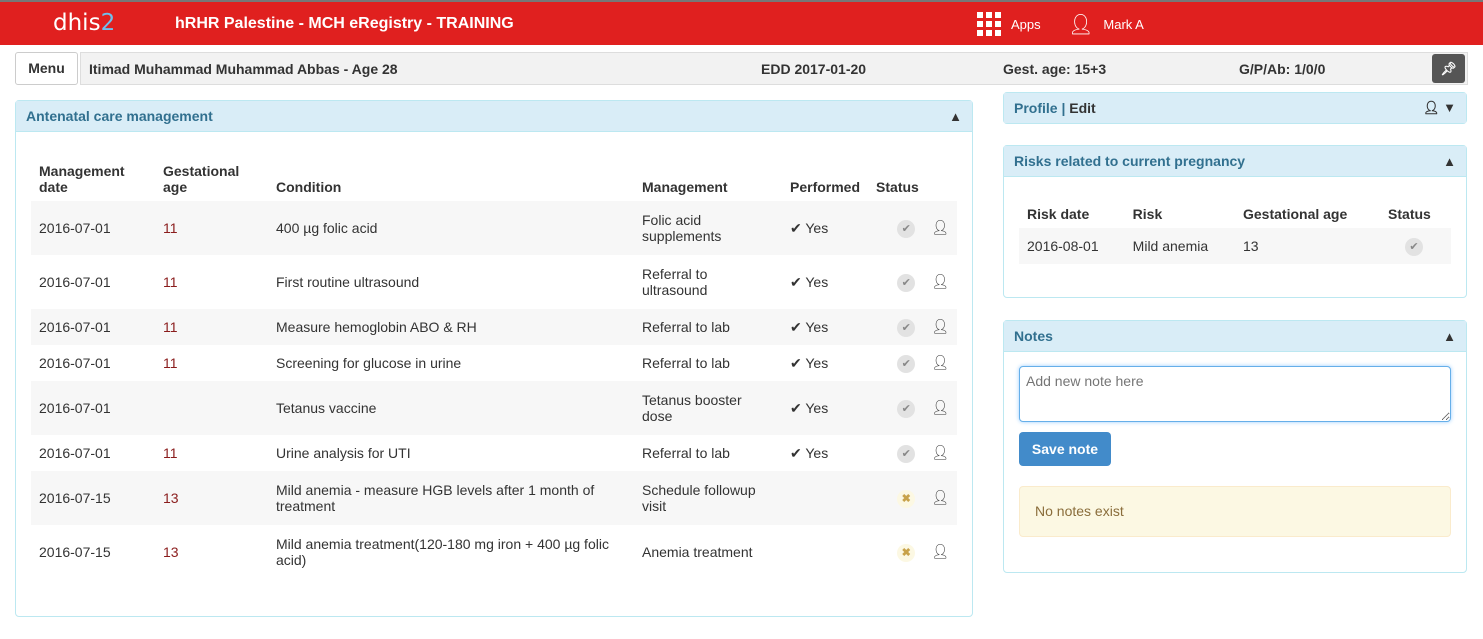 The width and height of the screenshot is (1483, 639). I want to click on col-header: Risk, so click(1147, 214).